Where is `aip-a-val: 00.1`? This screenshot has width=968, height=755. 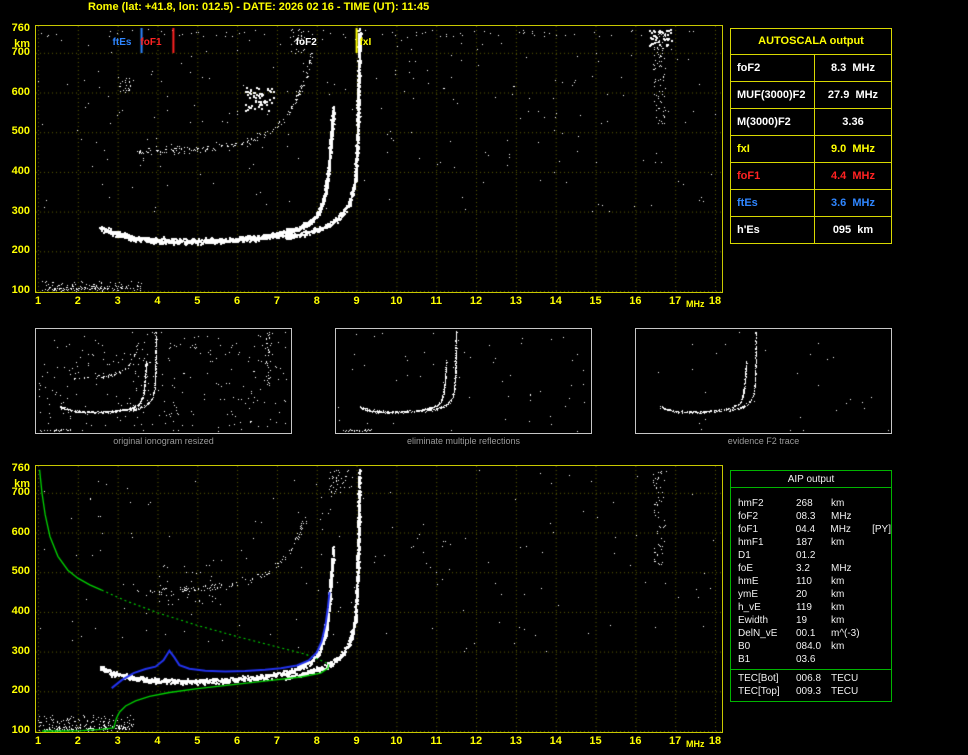
aip-a-val: 00.1 is located at coordinates (806, 633).